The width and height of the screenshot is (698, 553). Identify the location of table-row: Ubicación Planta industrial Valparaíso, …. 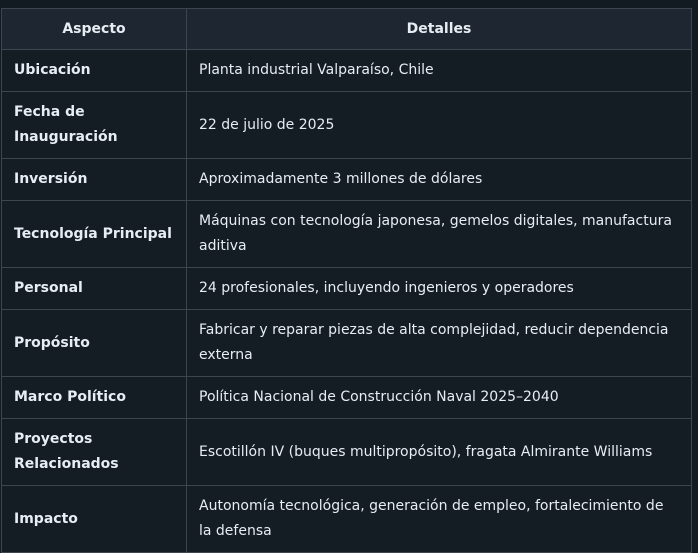
(346, 70).